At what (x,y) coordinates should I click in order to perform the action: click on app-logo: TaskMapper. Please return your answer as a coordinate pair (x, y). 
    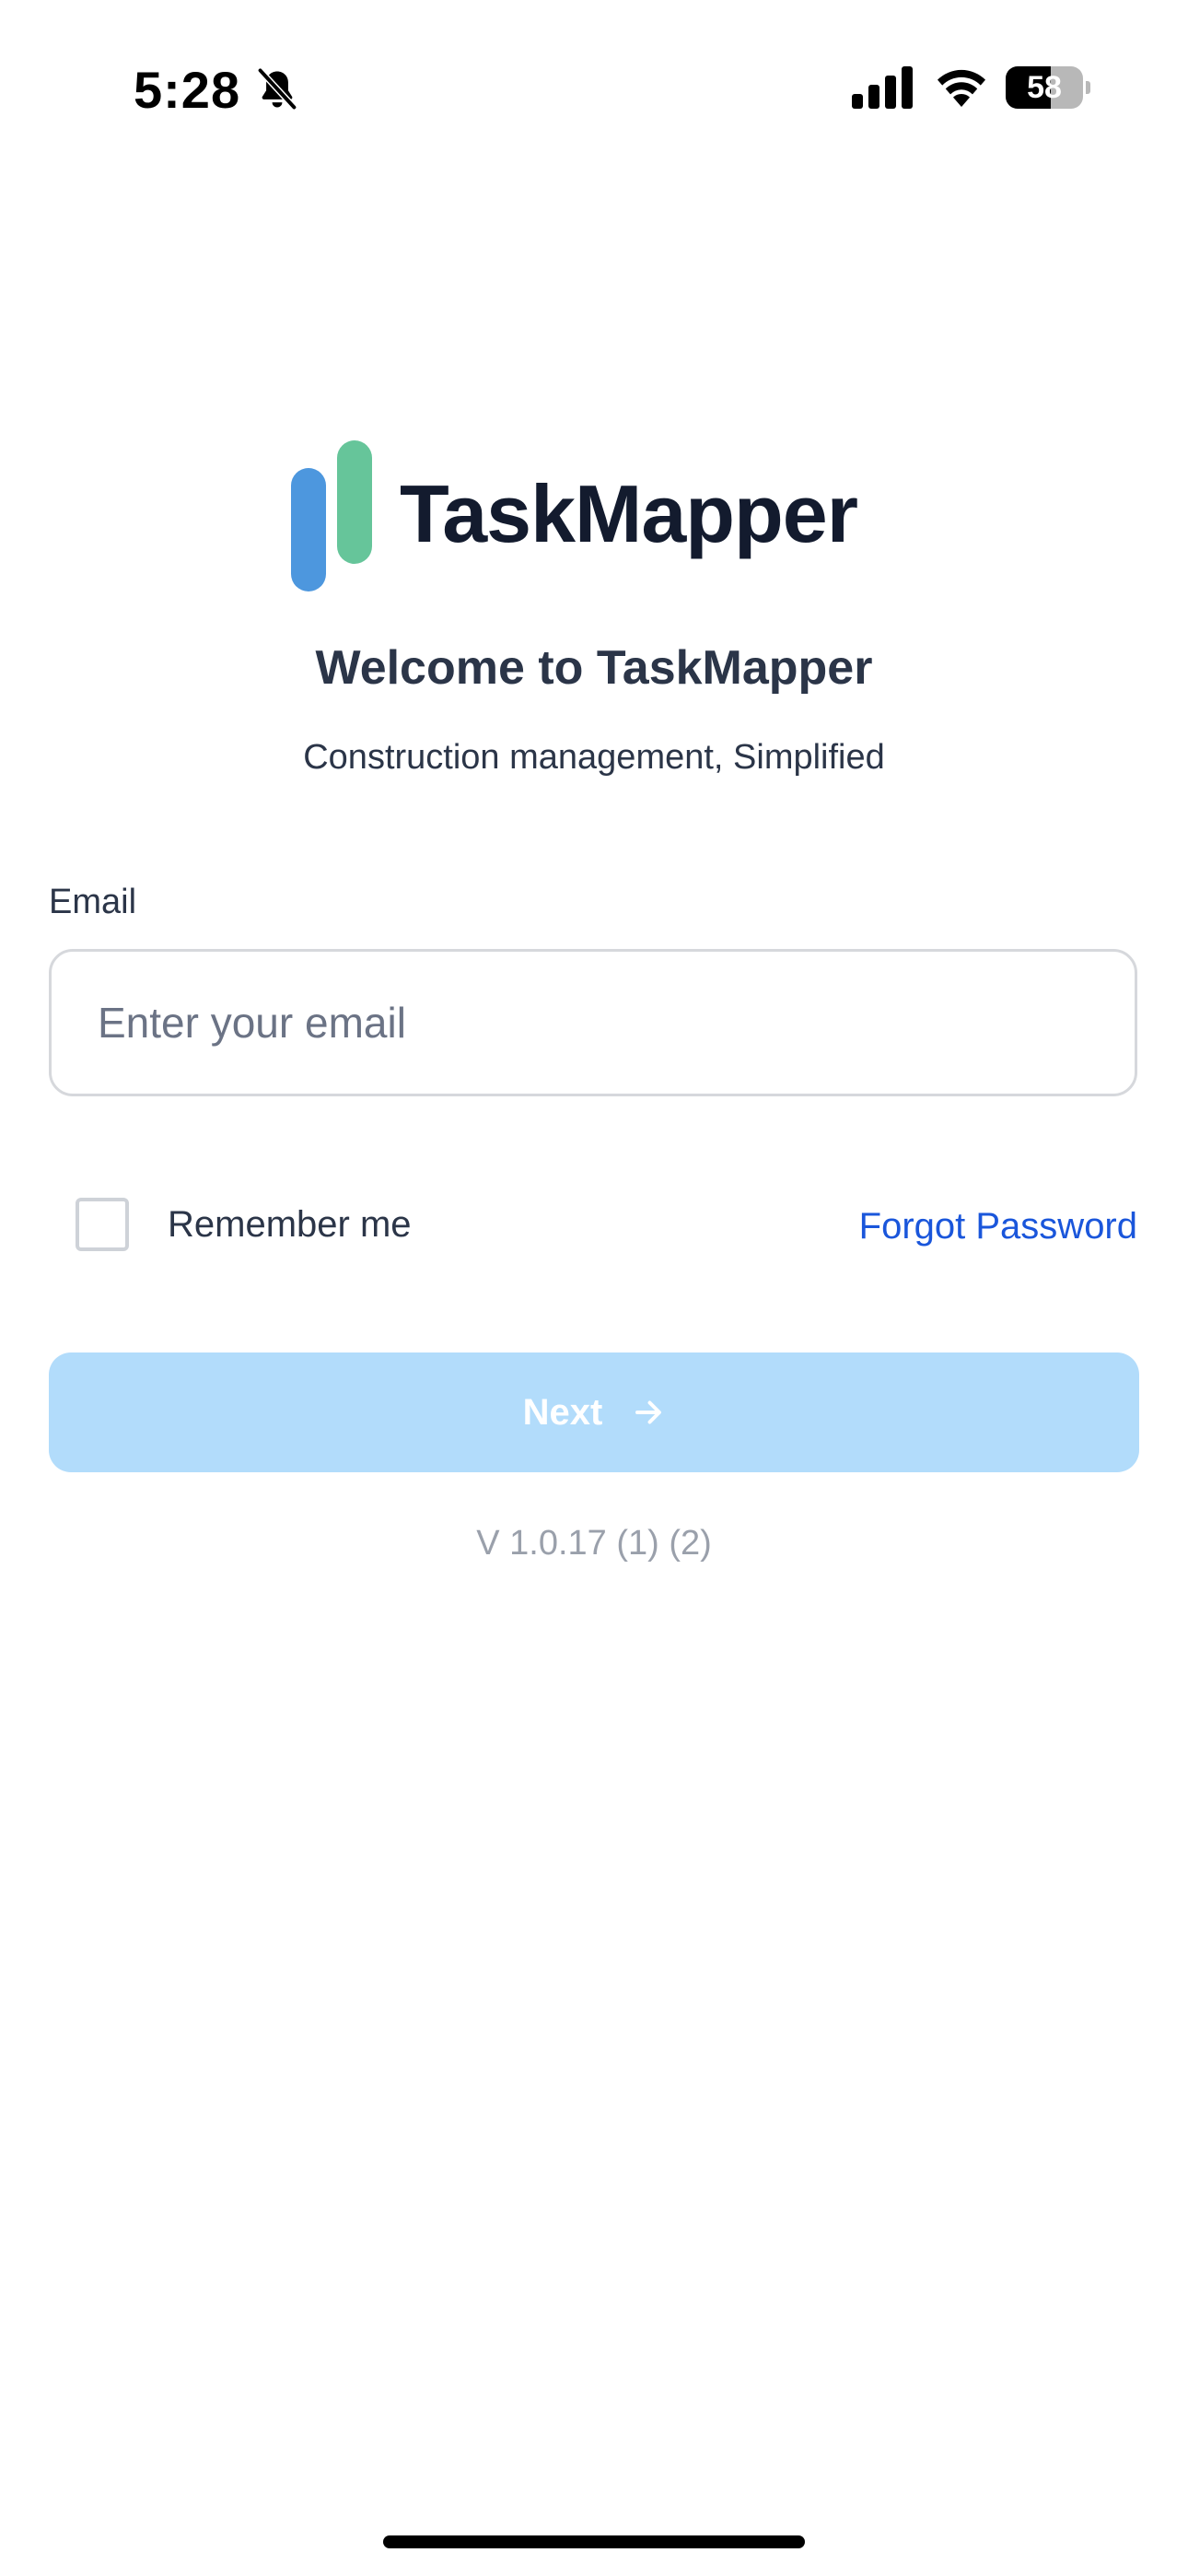
    Looking at the image, I should click on (595, 515).